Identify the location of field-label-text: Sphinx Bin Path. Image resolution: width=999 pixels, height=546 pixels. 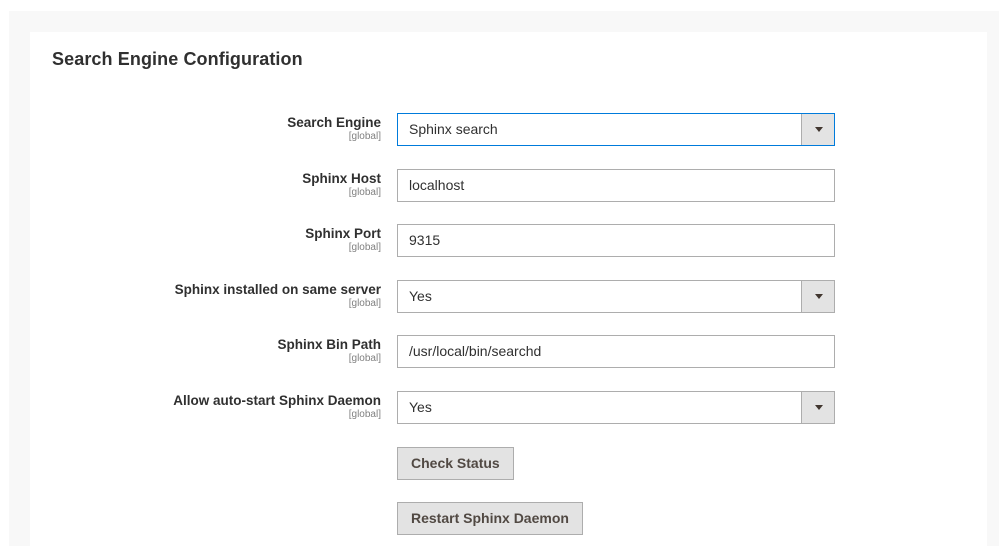
(329, 344).